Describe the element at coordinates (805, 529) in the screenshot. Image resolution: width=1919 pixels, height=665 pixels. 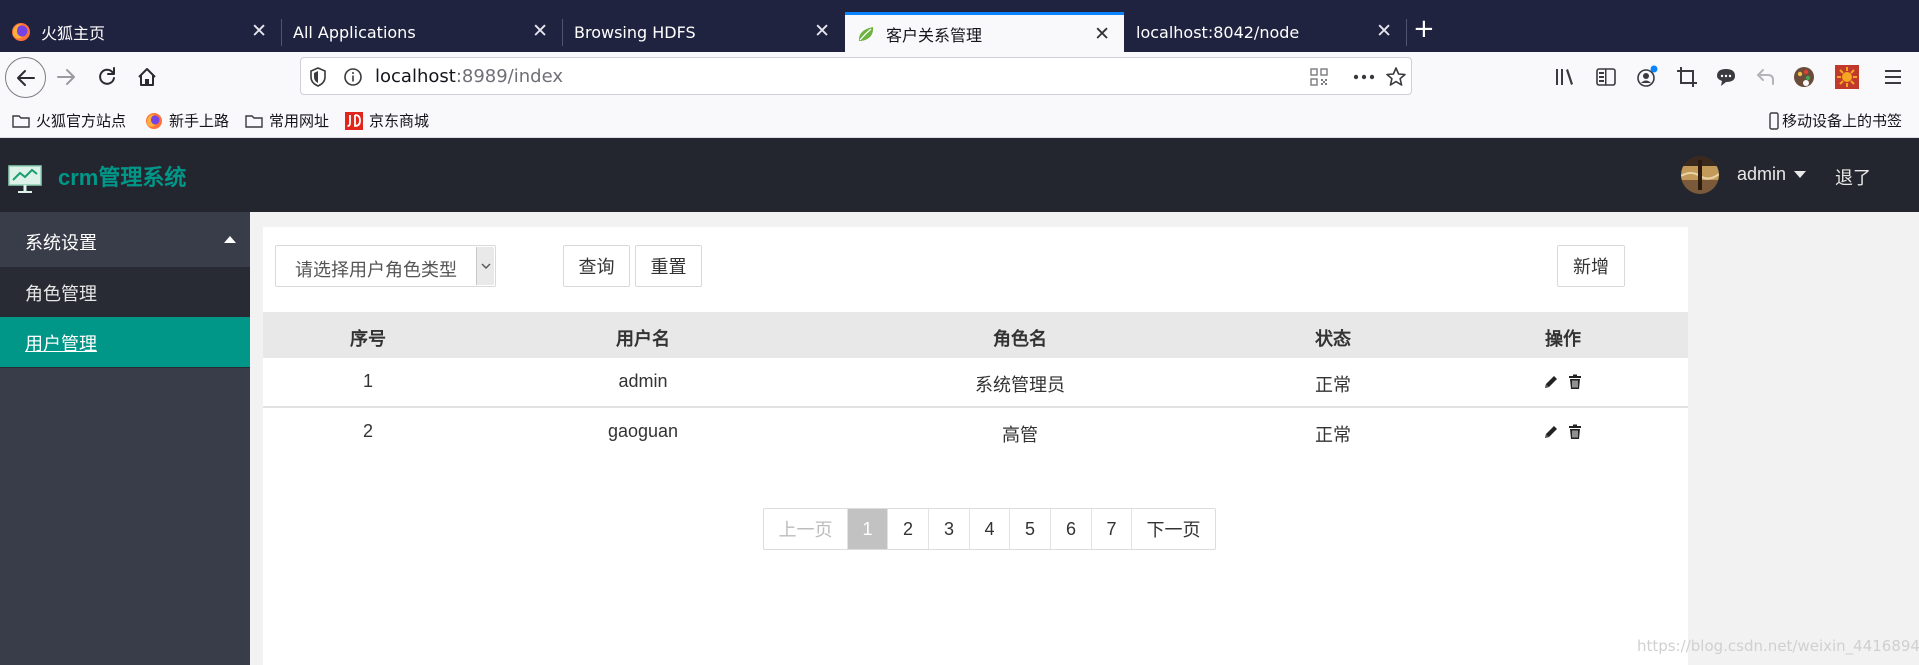
I see `prev-page-button: 上一页` at that location.